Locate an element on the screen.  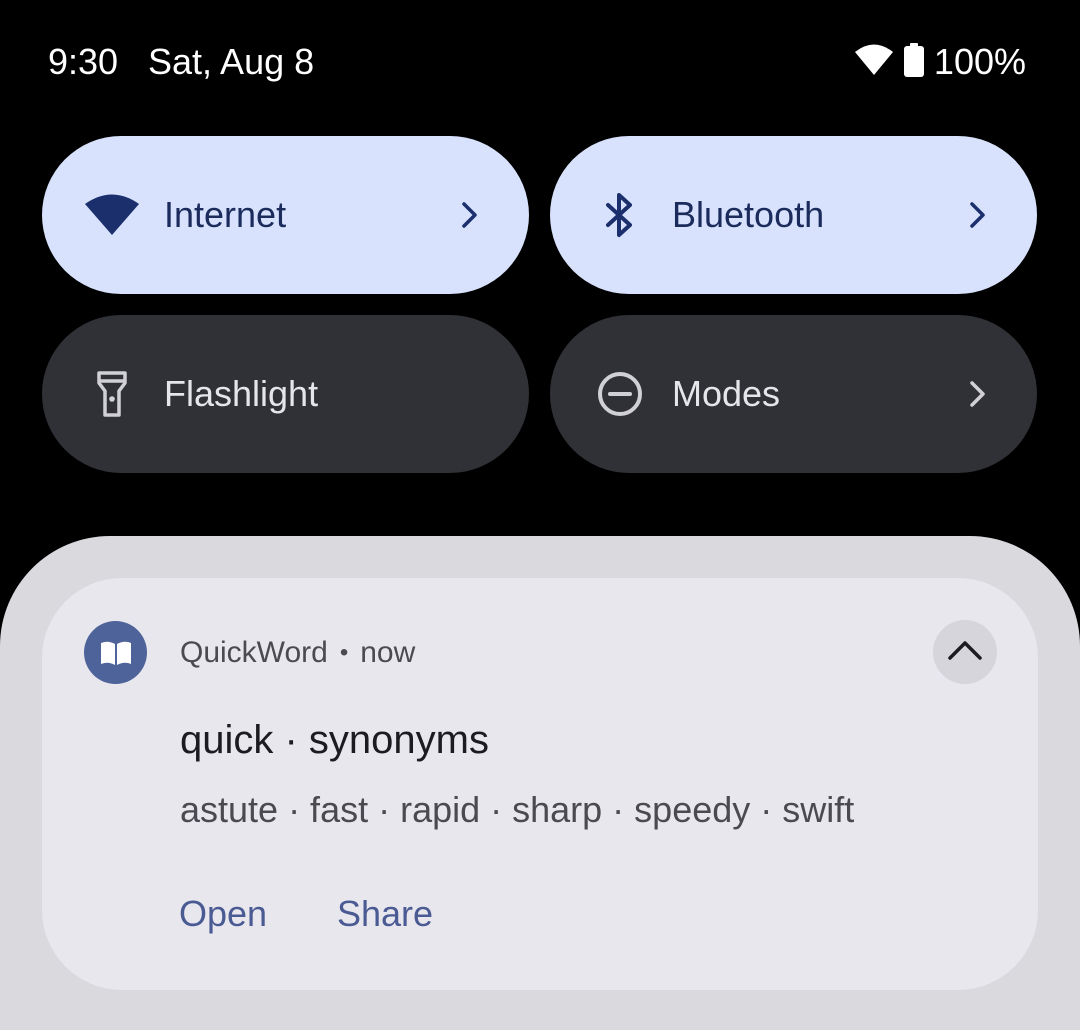
notification-title: quick · synonyms is located at coordinates (334, 740).